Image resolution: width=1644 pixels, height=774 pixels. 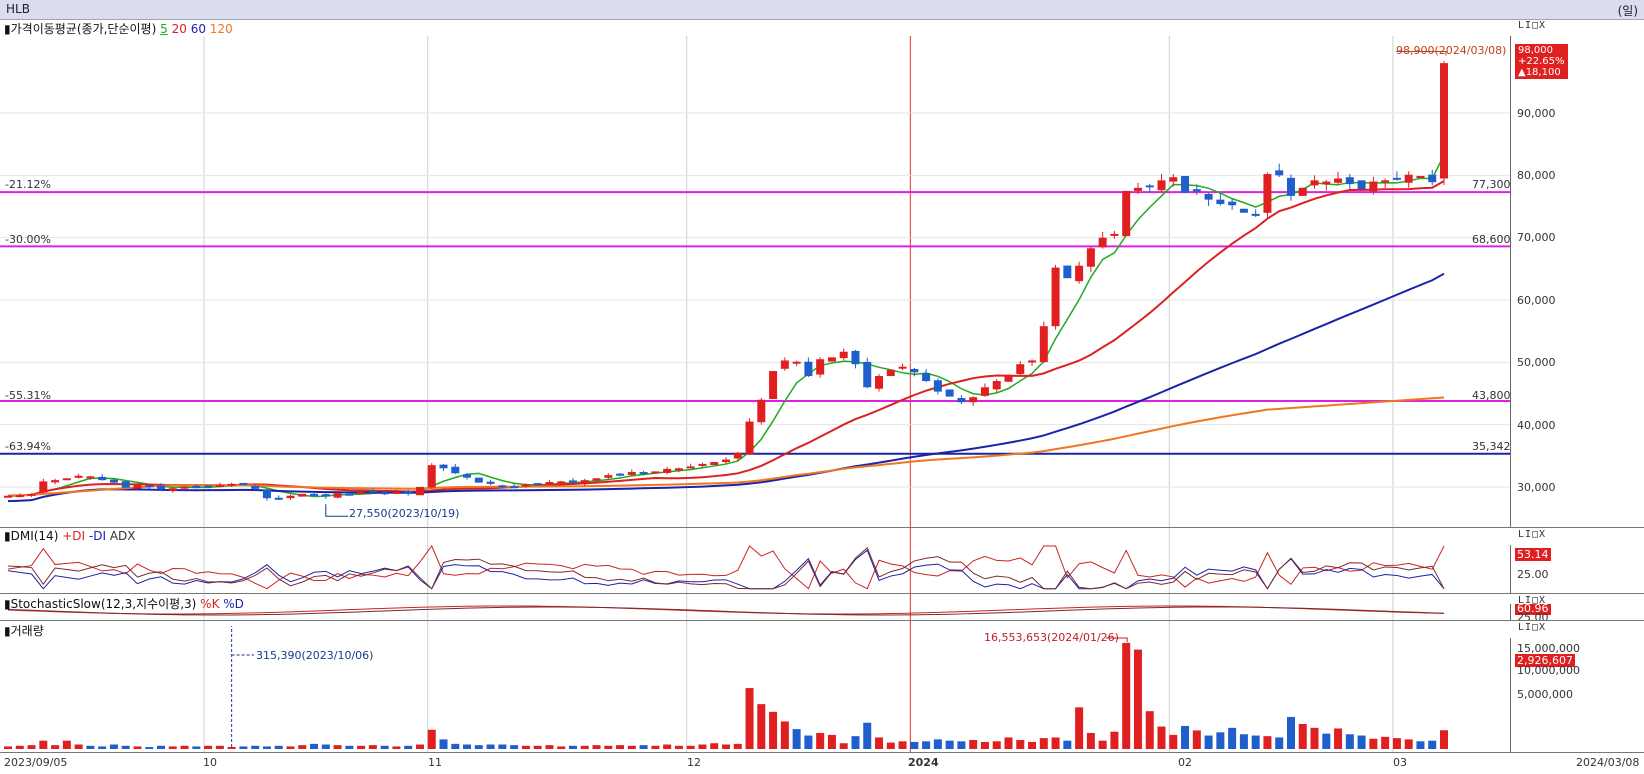 What do you see at coordinates (97, 536) in the screenshot?
I see `minus-di-label: -DI` at bounding box center [97, 536].